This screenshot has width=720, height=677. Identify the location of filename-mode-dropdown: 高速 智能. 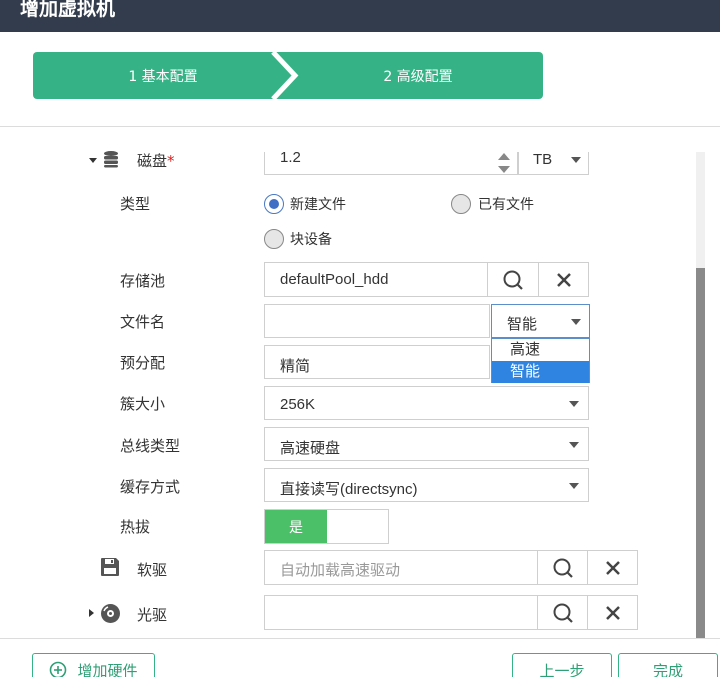
(540, 360).